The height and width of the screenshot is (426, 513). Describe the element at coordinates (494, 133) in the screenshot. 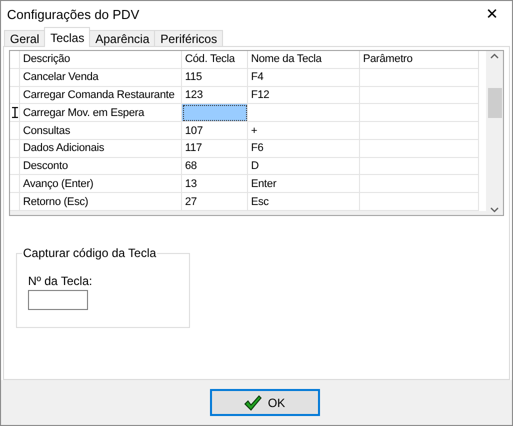

I see `vertical-scrollbar` at that location.